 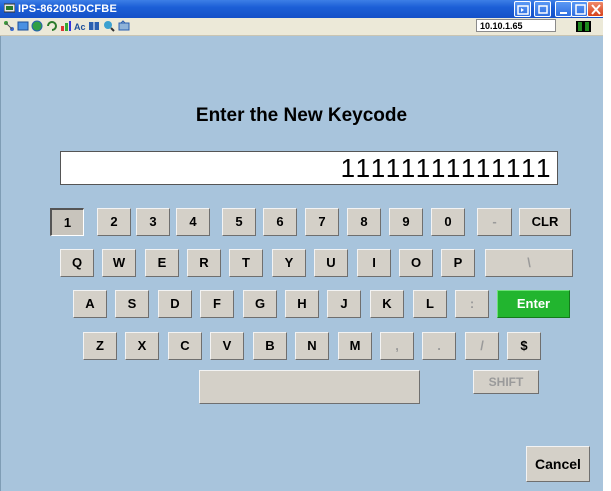 What do you see at coordinates (109, 26) in the screenshot?
I see `world-search-icon` at bounding box center [109, 26].